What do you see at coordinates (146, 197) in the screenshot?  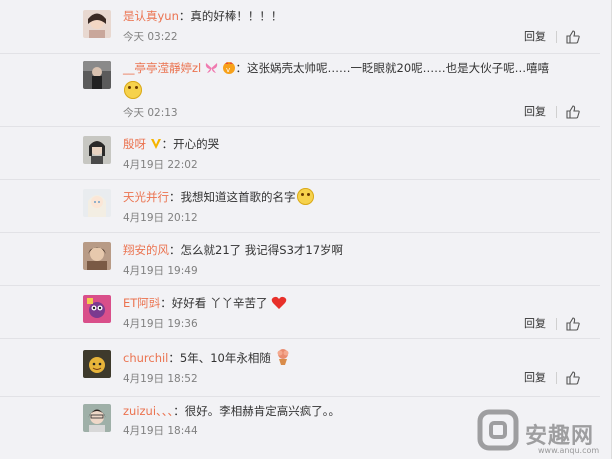 I see `username: 天光并行` at bounding box center [146, 197].